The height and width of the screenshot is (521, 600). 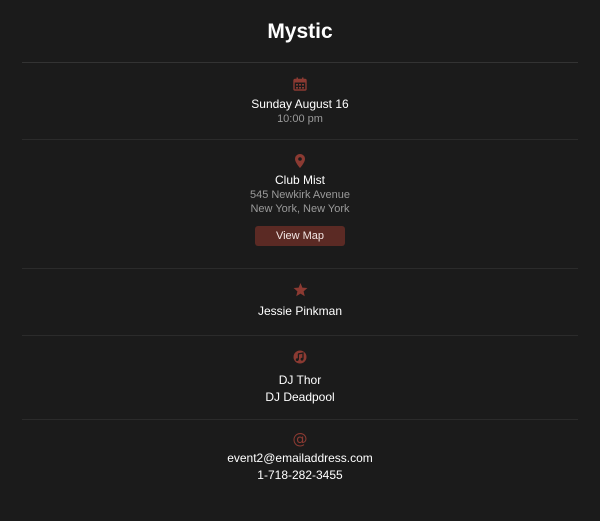 I want to click on at-icon: @, so click(x=300, y=439).